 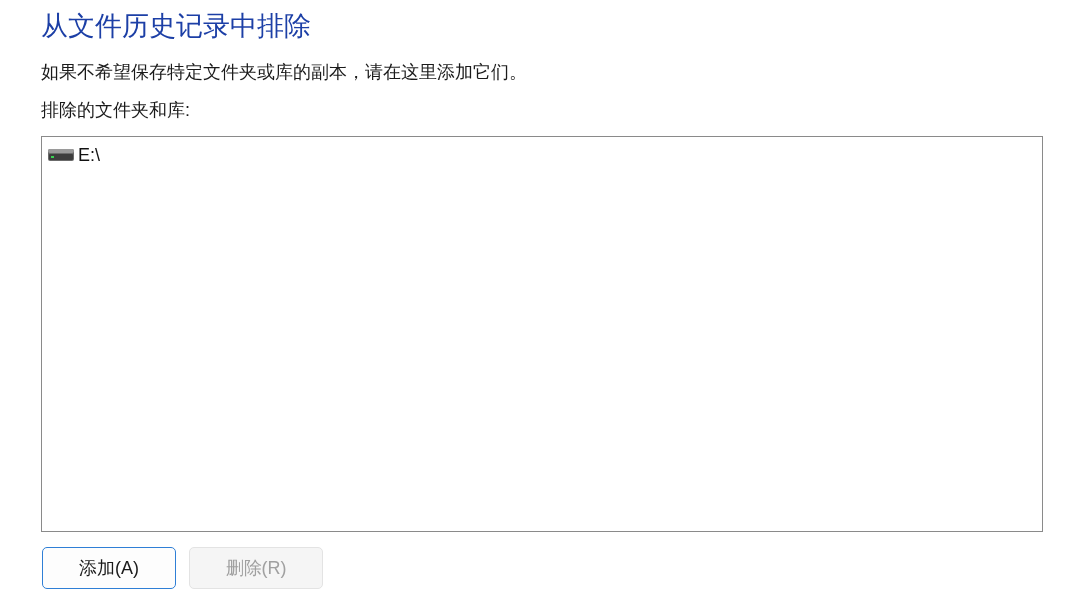 I want to click on description-text: 如果不希望保存特定文件夹或库的副本，请在这里添加它们。, so click(x=284, y=72).